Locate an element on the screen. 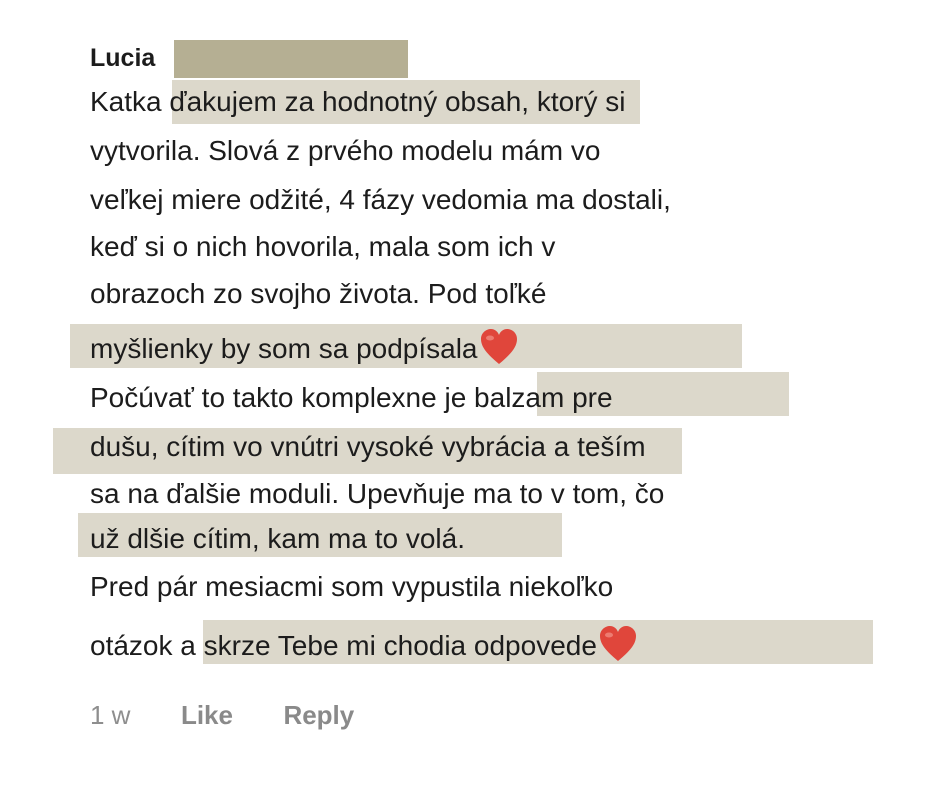  comment-line-with-heart: otázok a skrze Tebe mi chodia odpovede is located at coordinates (364, 649).